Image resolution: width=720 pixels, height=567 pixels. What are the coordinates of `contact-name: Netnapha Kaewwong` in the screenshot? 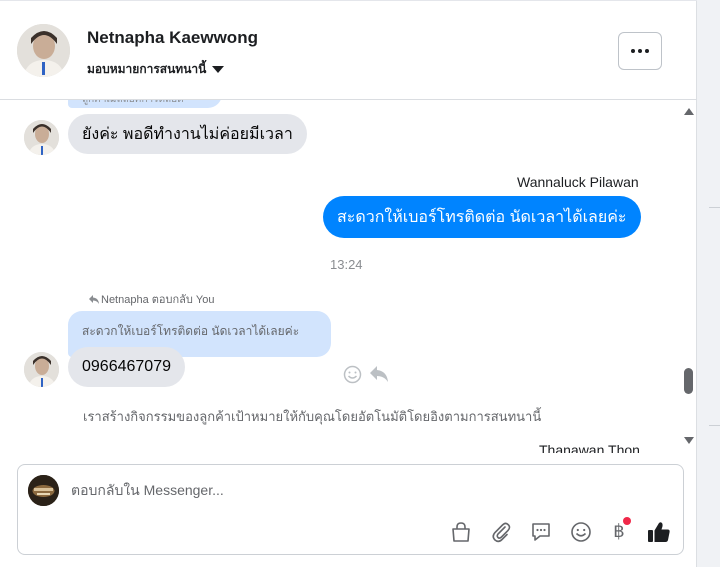 It's located at (172, 38).